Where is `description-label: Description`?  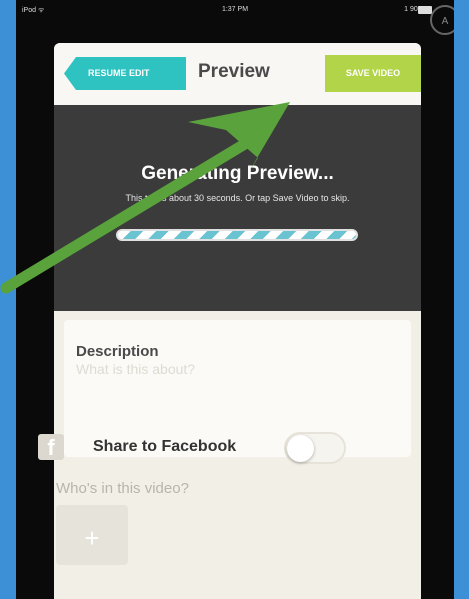 description-label: Description is located at coordinates (117, 351).